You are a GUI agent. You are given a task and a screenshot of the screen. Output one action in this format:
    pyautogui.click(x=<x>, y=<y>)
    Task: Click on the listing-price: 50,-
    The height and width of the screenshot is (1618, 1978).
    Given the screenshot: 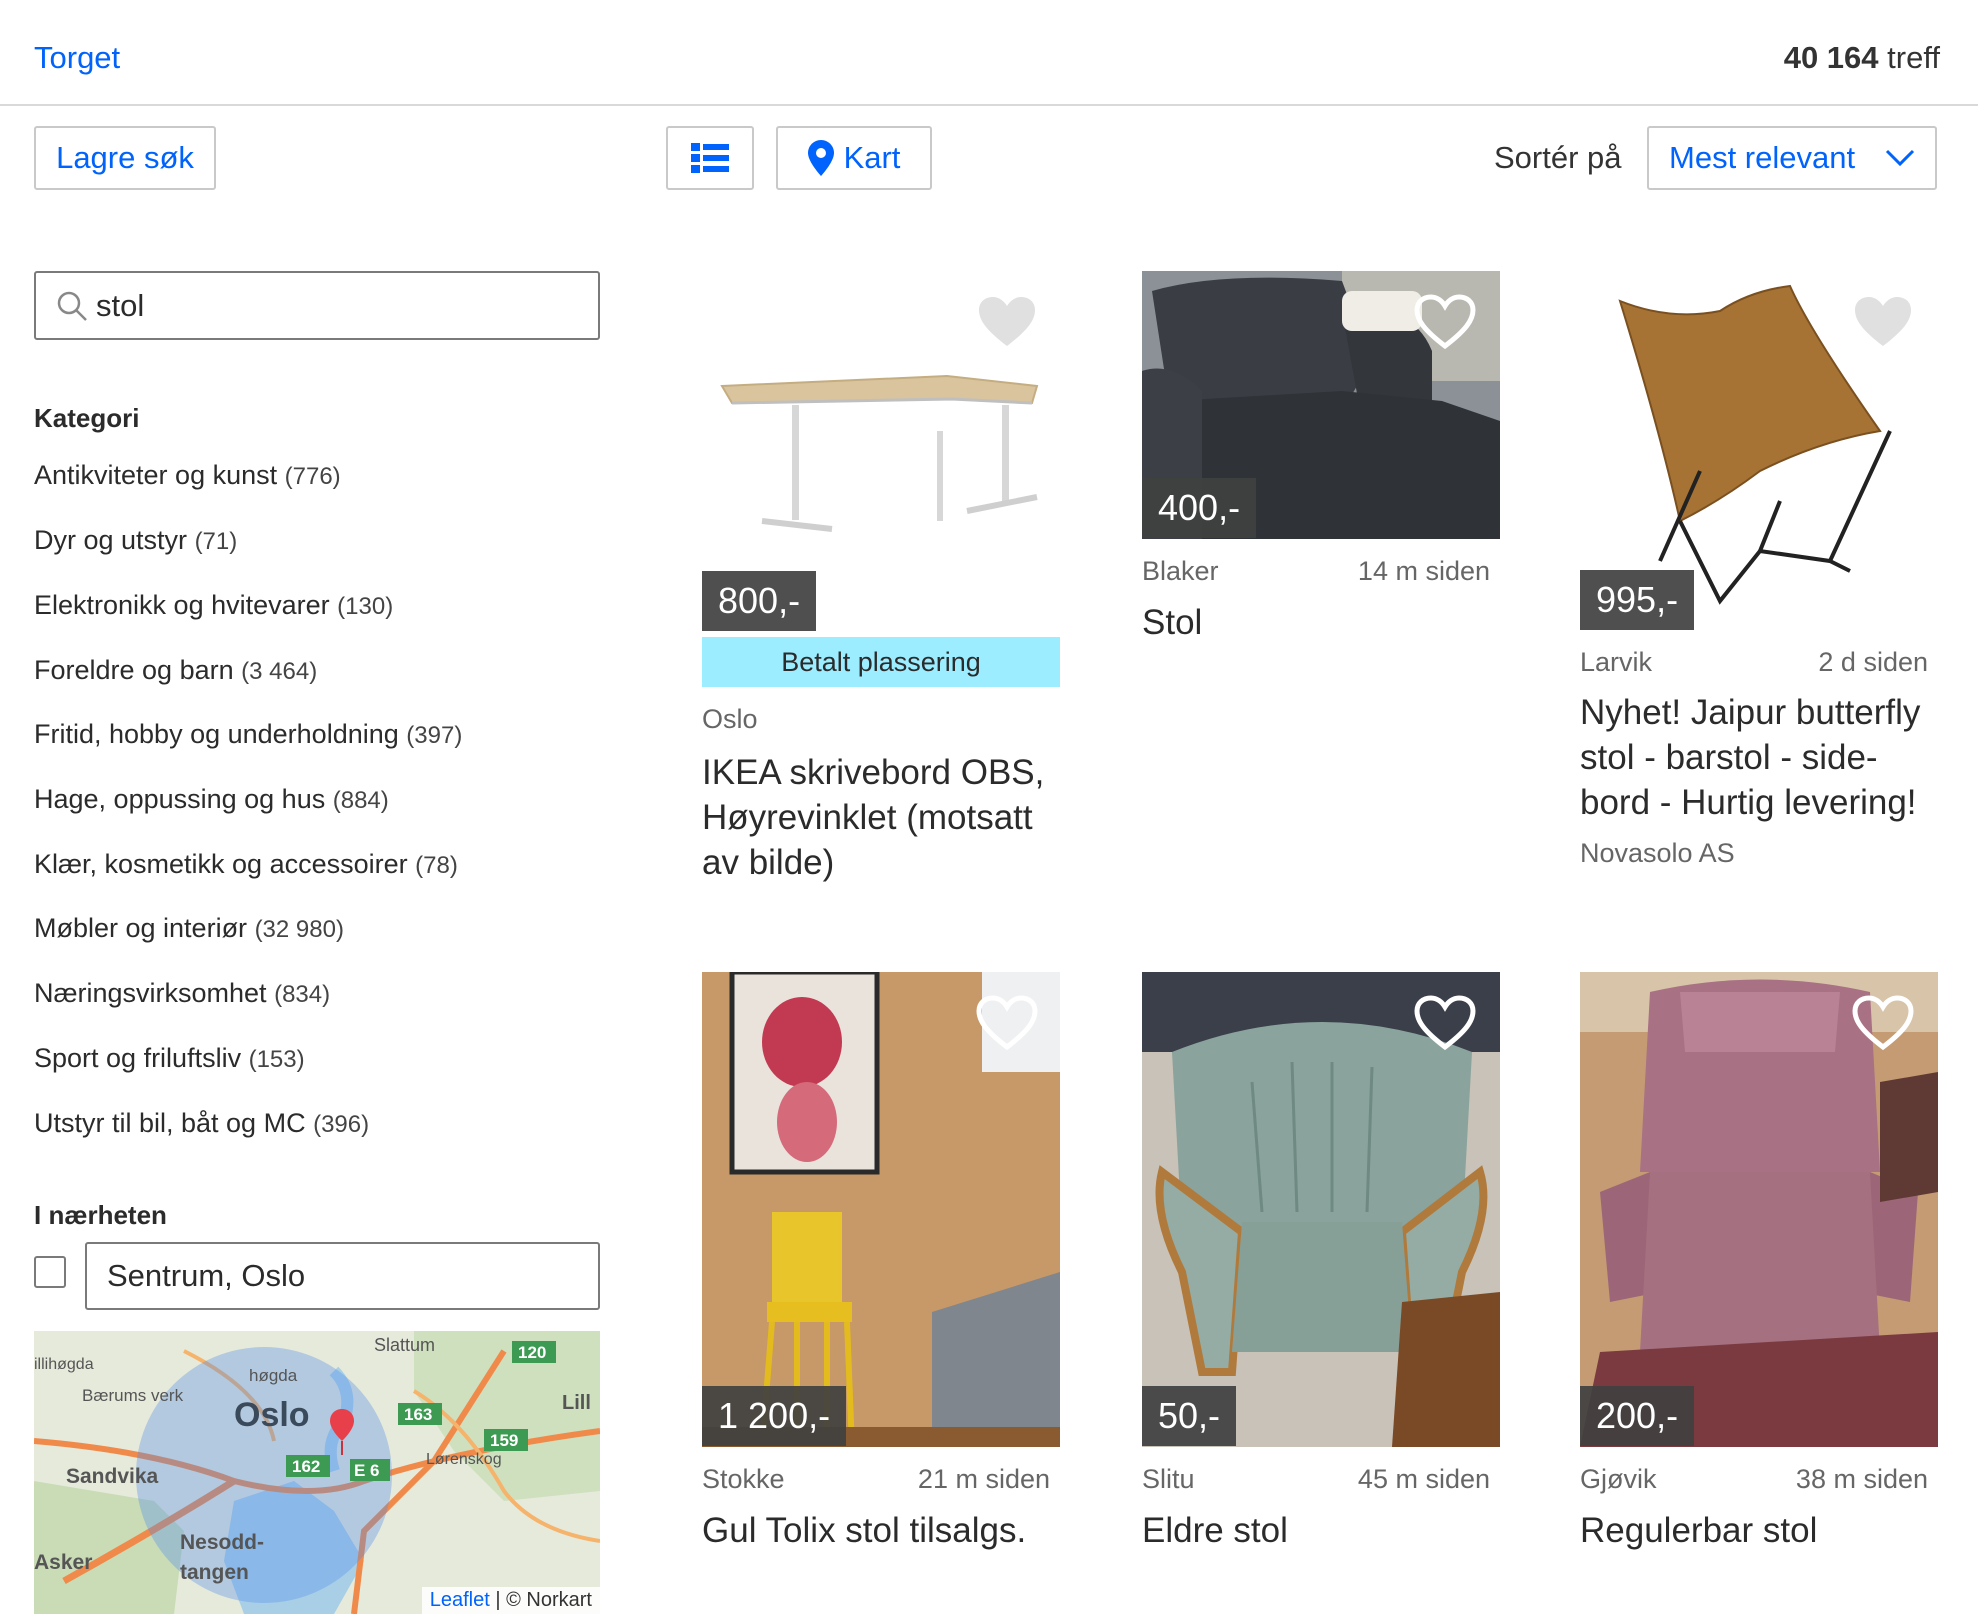 What is the action you would take?
    pyautogui.click(x=1189, y=1416)
    